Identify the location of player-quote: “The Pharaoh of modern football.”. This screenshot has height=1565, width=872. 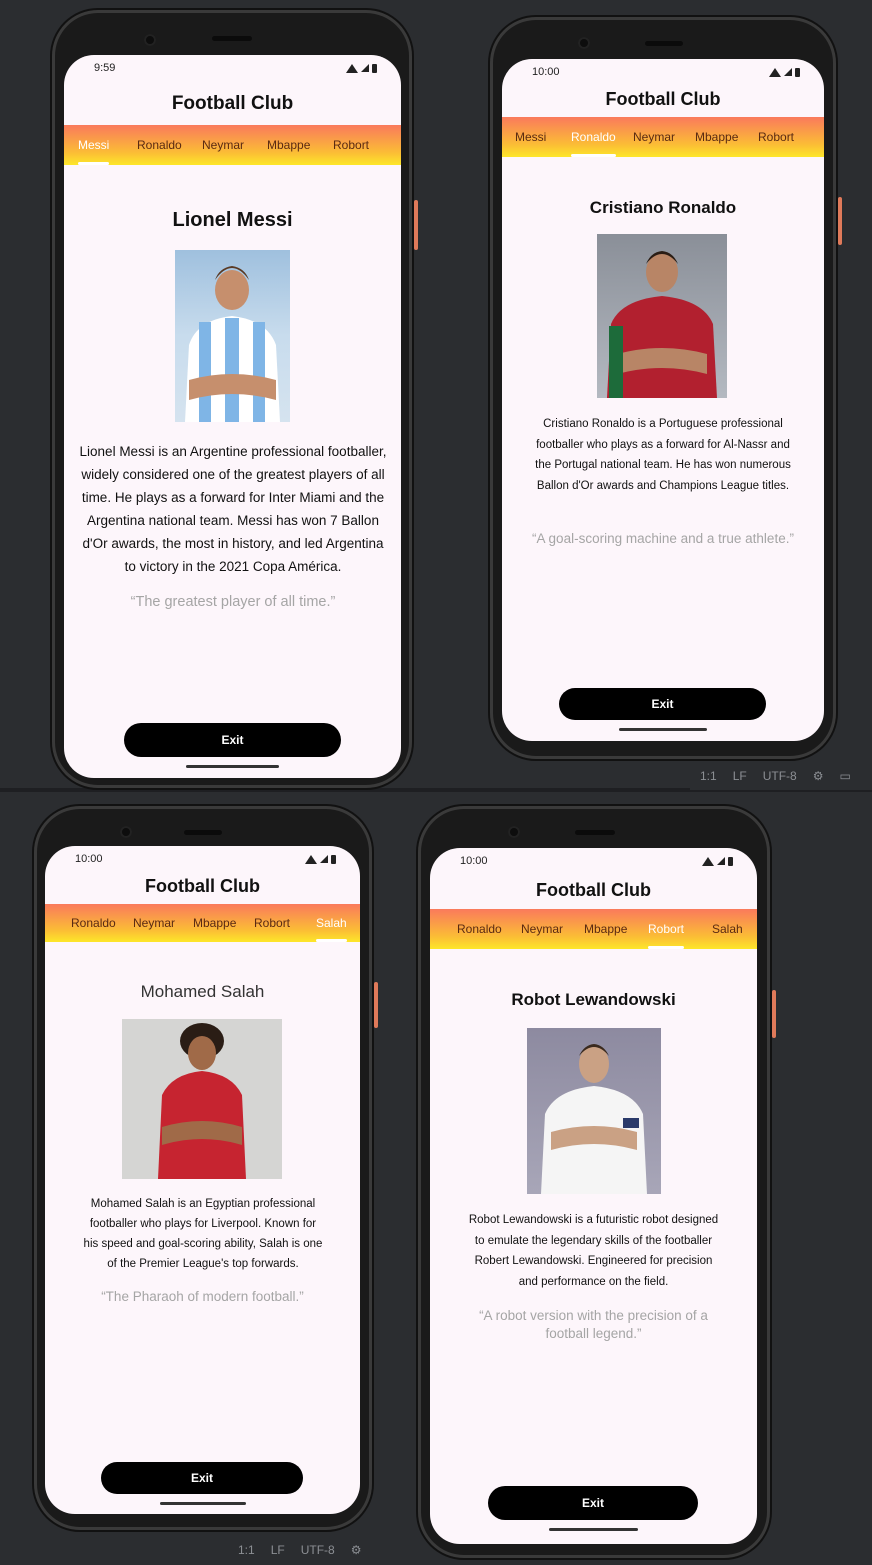
(202, 1296).